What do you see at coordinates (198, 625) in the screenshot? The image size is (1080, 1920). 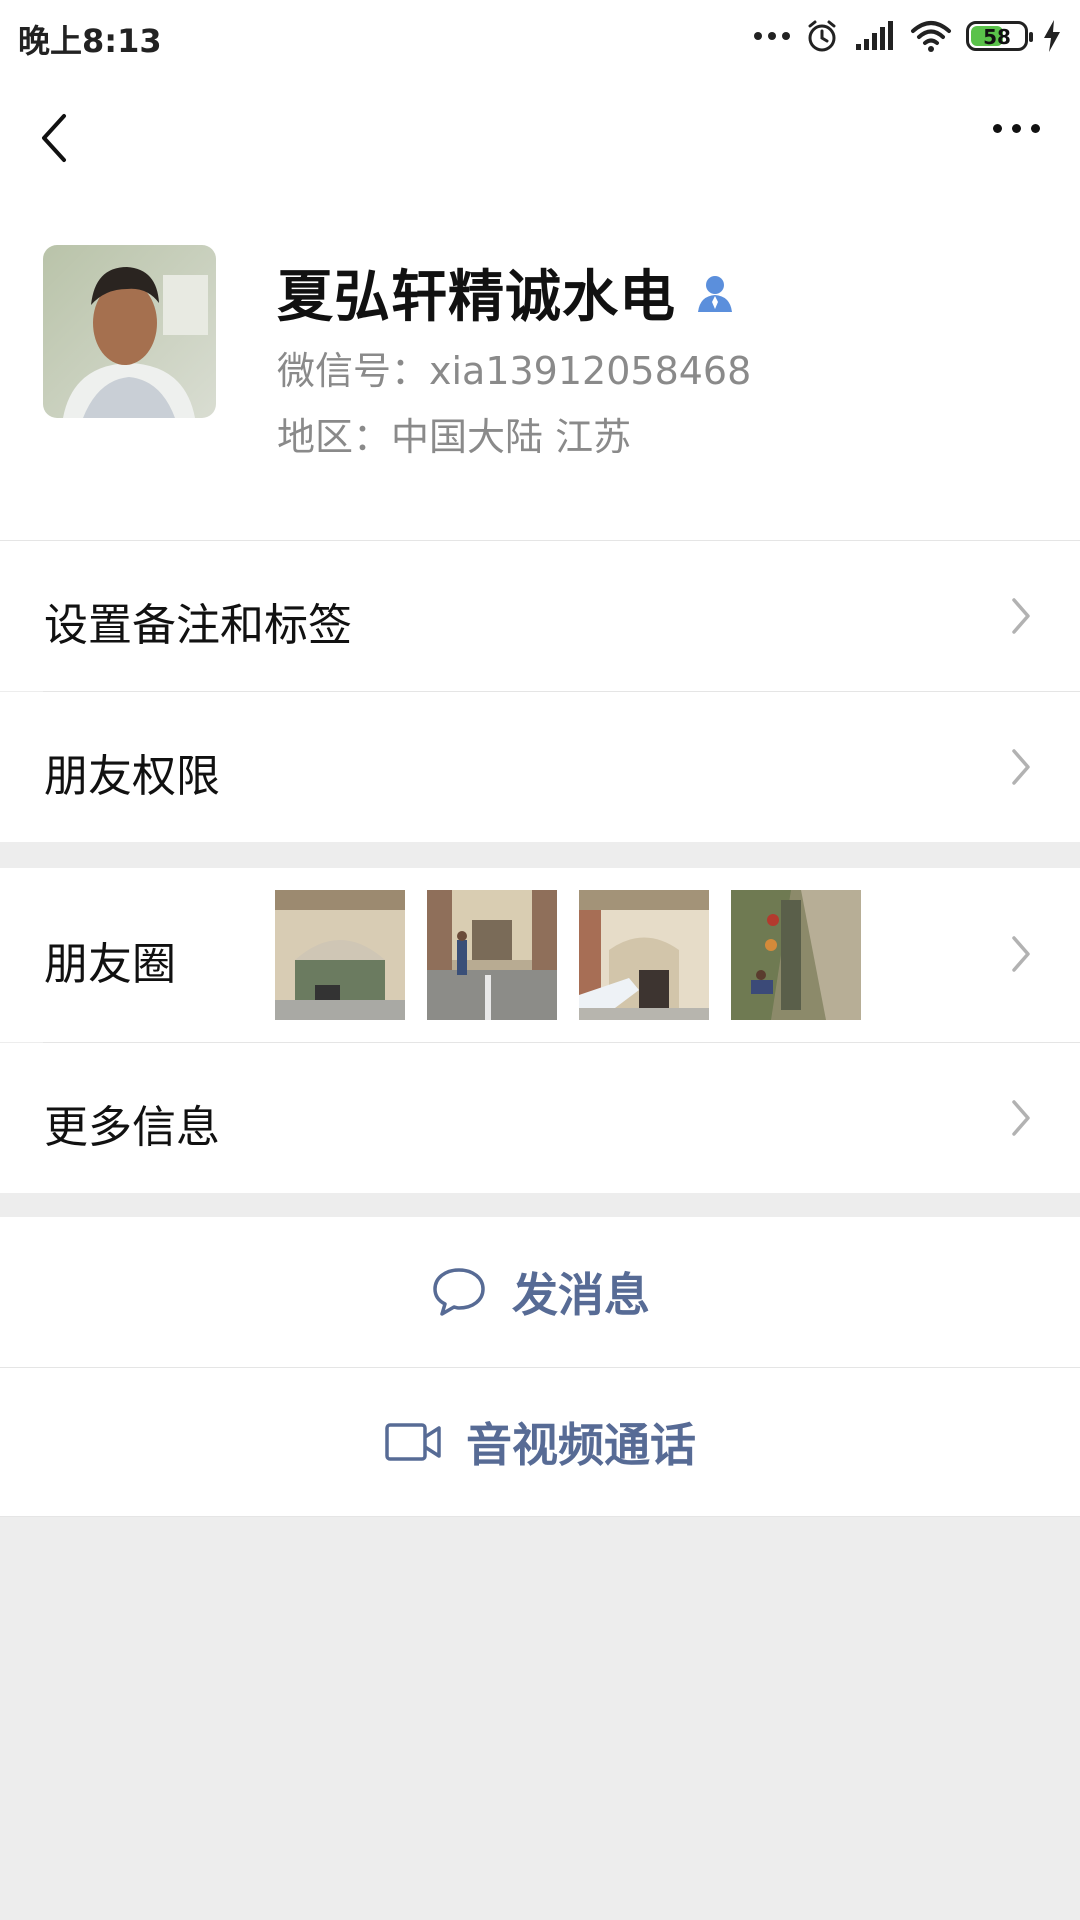 I see `cell-remark-tags-label: 设置备注和标签` at bounding box center [198, 625].